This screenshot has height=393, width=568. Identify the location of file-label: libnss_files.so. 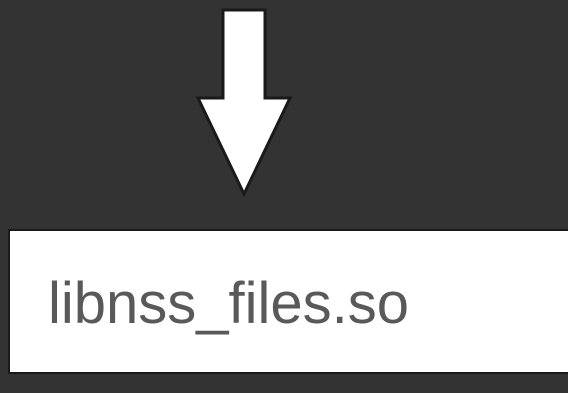
(229, 303).